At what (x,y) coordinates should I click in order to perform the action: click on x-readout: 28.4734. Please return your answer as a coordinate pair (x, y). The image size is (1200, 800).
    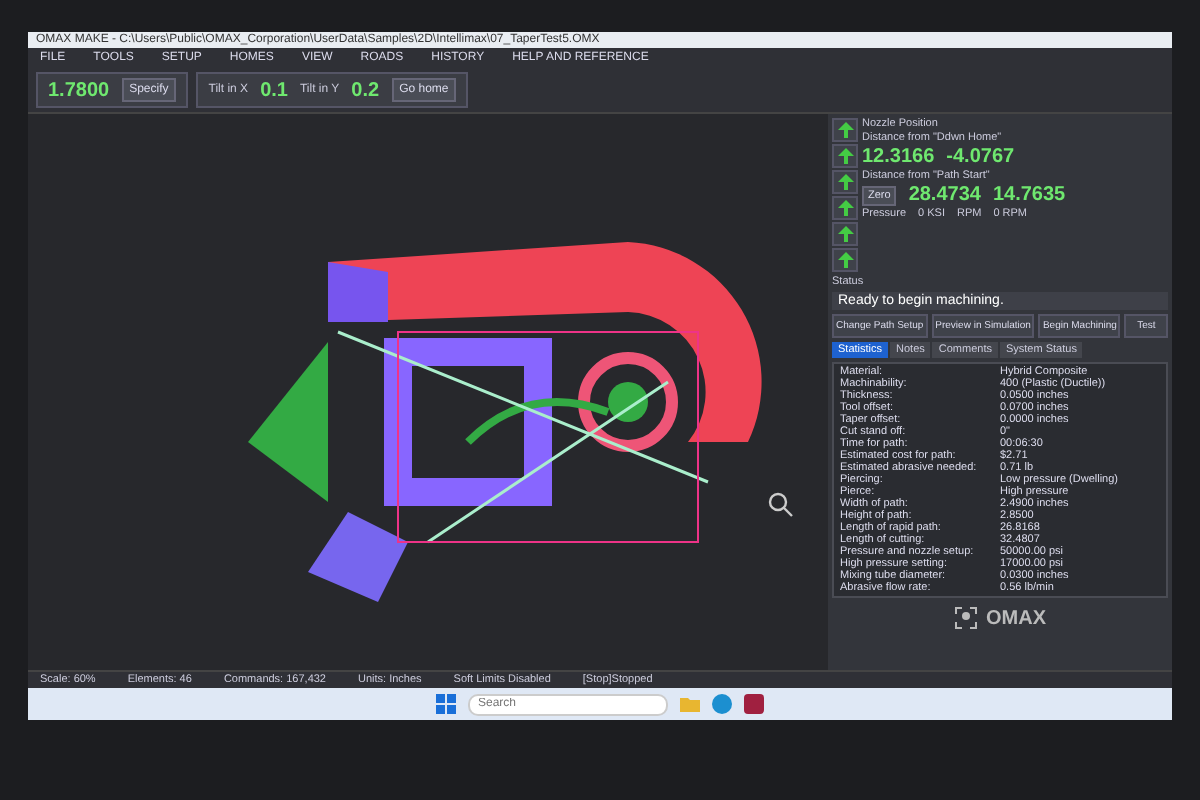
    Looking at the image, I should click on (944, 195).